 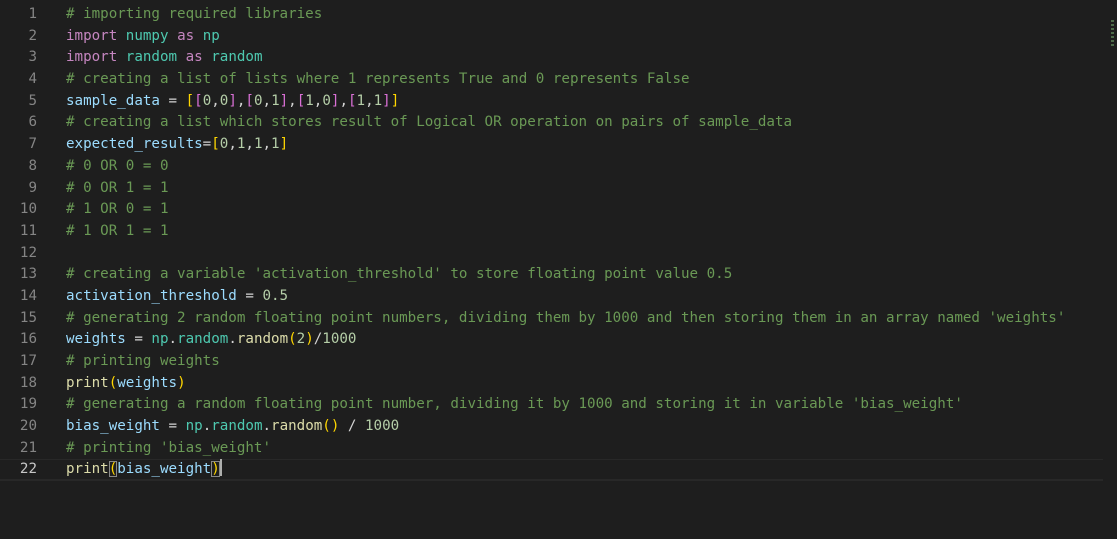 I want to click on code-line: 18 print(weights), so click(x=558, y=384).